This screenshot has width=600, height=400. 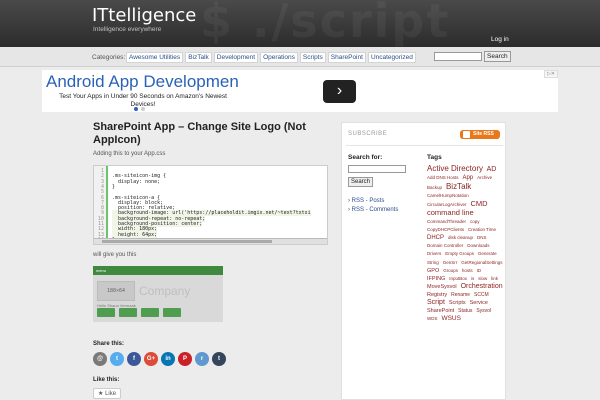 I want to click on tag-link: ID, so click(x=479, y=270).